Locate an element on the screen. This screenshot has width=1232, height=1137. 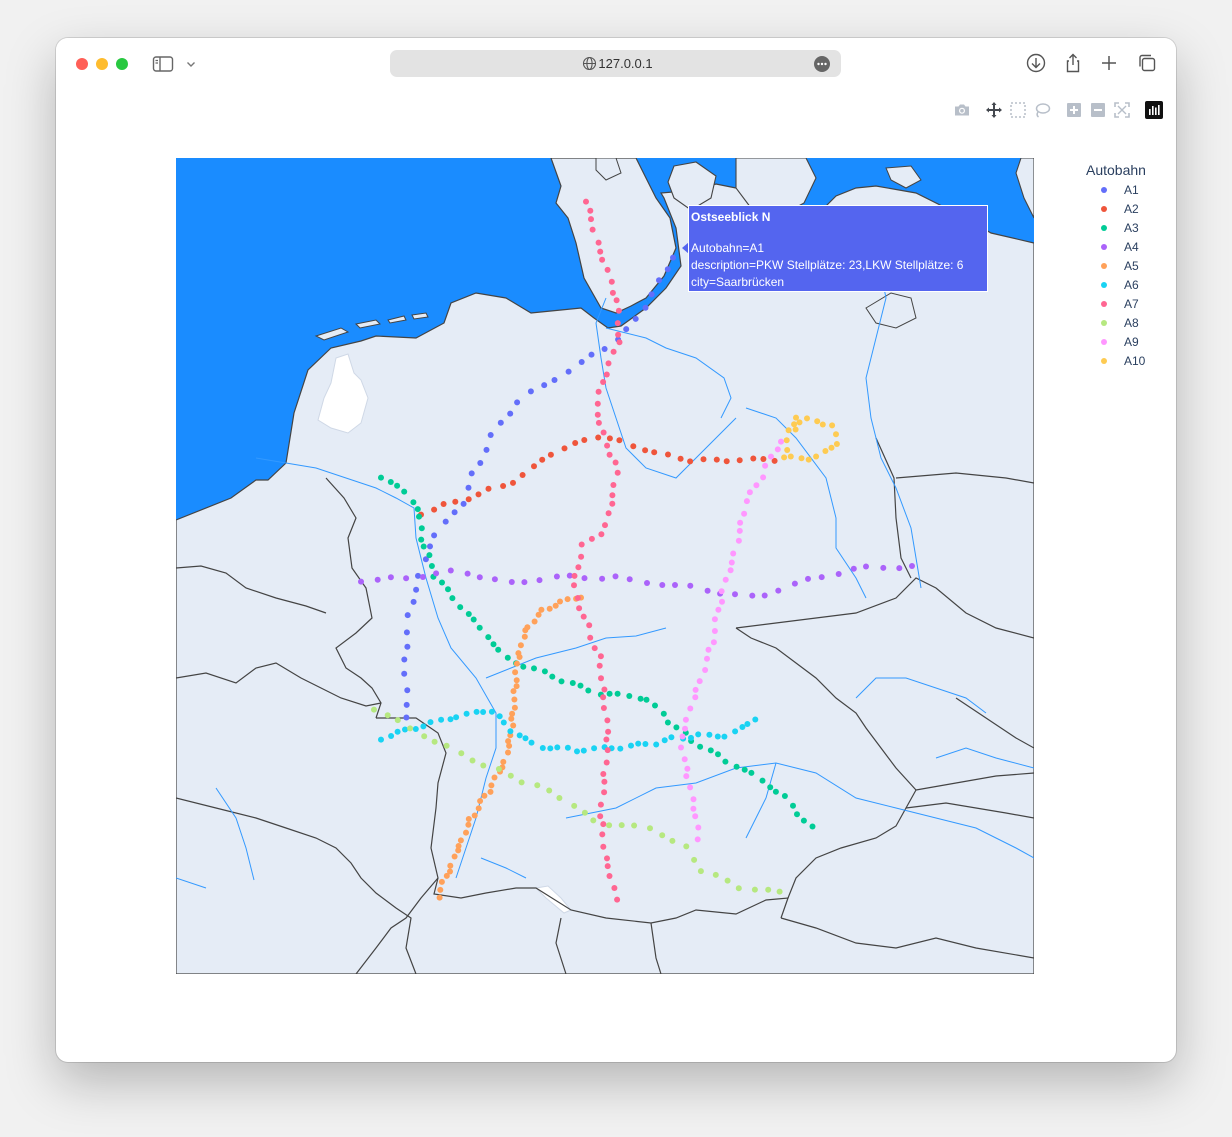
box-select-icon is located at coordinates (1018, 110).